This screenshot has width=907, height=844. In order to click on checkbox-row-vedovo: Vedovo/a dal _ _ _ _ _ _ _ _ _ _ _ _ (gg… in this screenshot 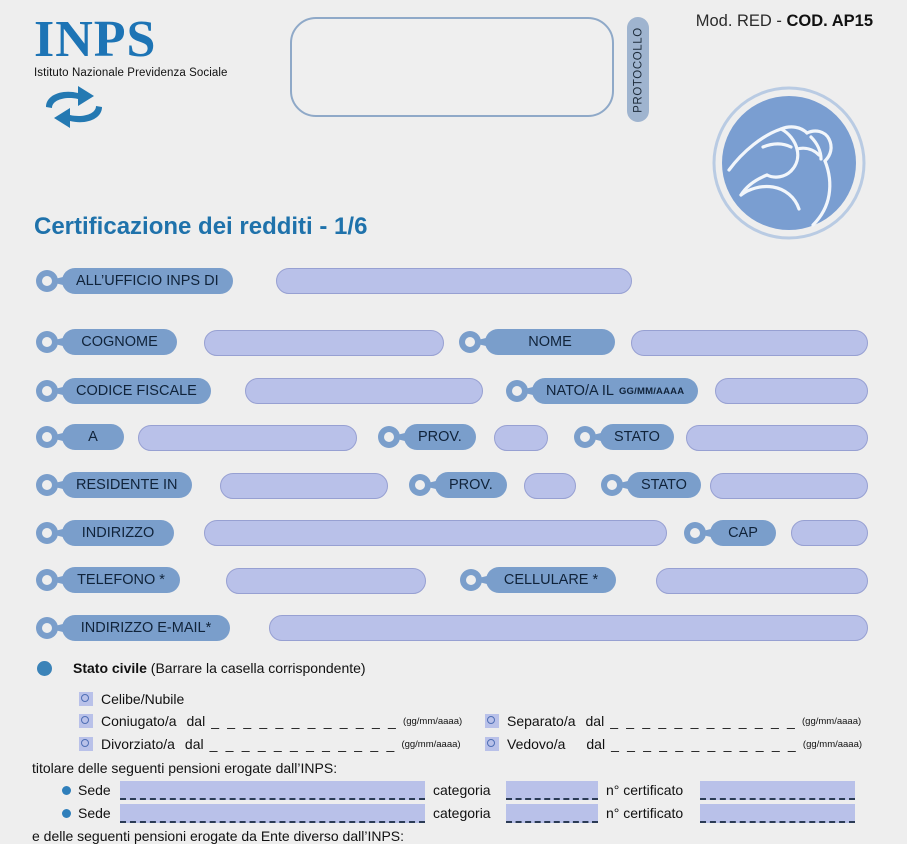, I will do `click(673, 744)`.